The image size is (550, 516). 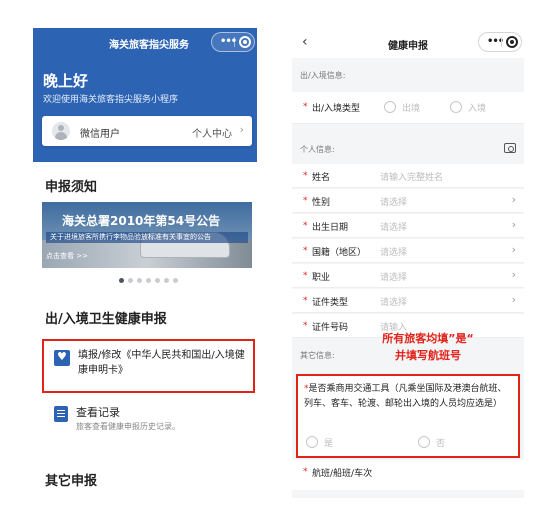 I want to click on radio-yes-label: 是, so click(x=329, y=444).